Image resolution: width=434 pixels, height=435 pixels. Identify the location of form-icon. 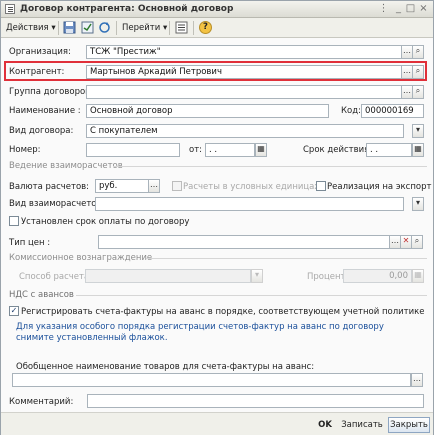
(10, 9).